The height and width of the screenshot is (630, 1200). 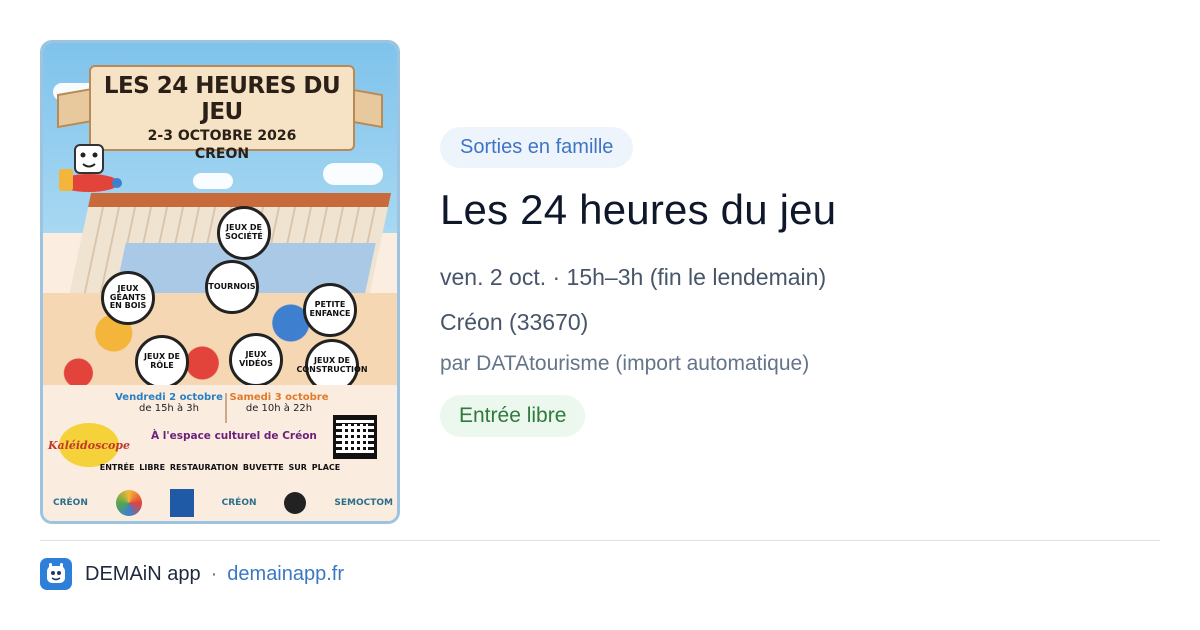 I want to click on event-date: ven. 2 oct. · 15h–3h (fin le lendemain), so click(x=633, y=277).